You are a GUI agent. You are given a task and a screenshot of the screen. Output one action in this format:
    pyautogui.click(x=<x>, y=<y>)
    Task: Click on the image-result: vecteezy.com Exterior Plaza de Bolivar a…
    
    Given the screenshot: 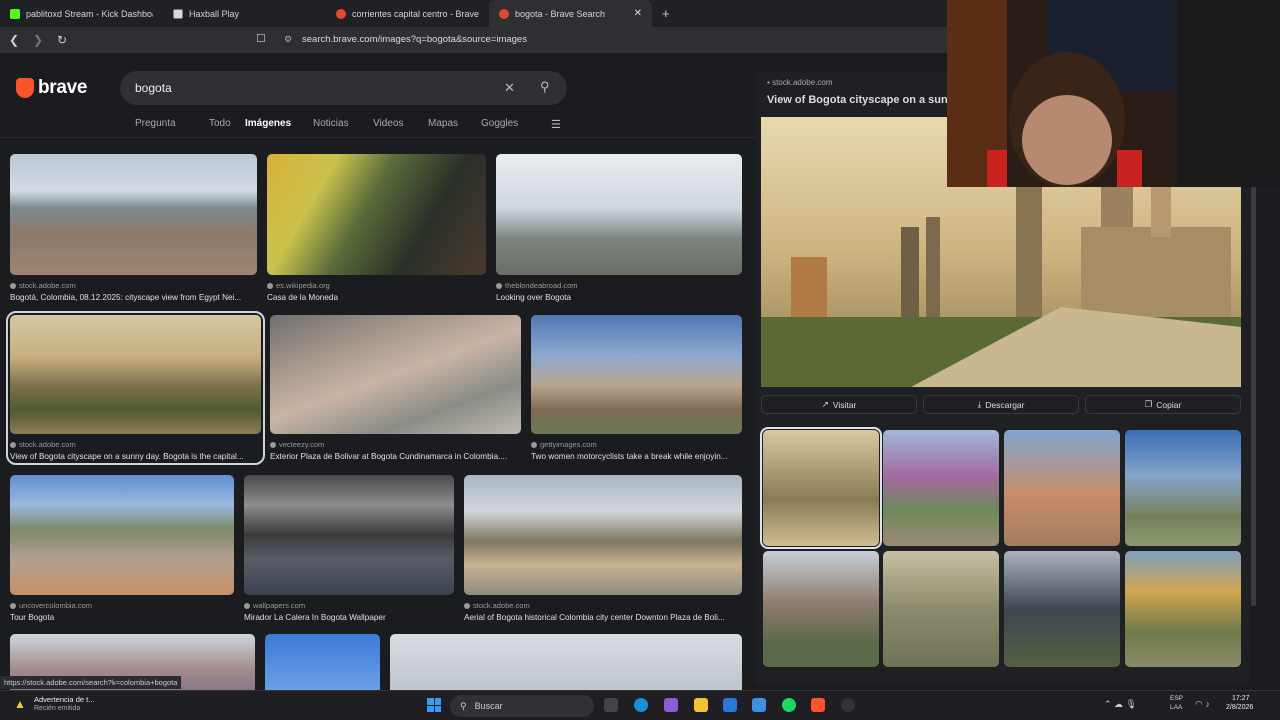 What is the action you would take?
    pyautogui.click(x=395, y=388)
    